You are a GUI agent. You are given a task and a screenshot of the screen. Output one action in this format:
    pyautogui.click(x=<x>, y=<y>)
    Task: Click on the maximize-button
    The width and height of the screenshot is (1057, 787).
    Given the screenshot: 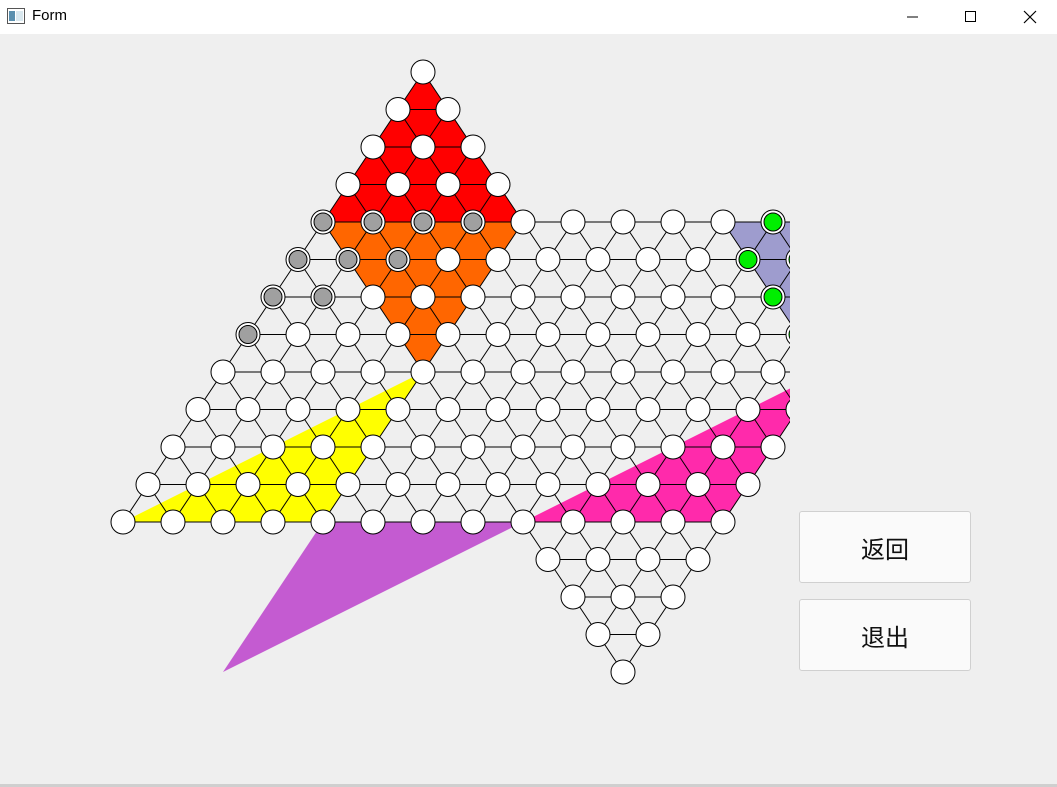 What is the action you would take?
    pyautogui.click(x=971, y=17)
    